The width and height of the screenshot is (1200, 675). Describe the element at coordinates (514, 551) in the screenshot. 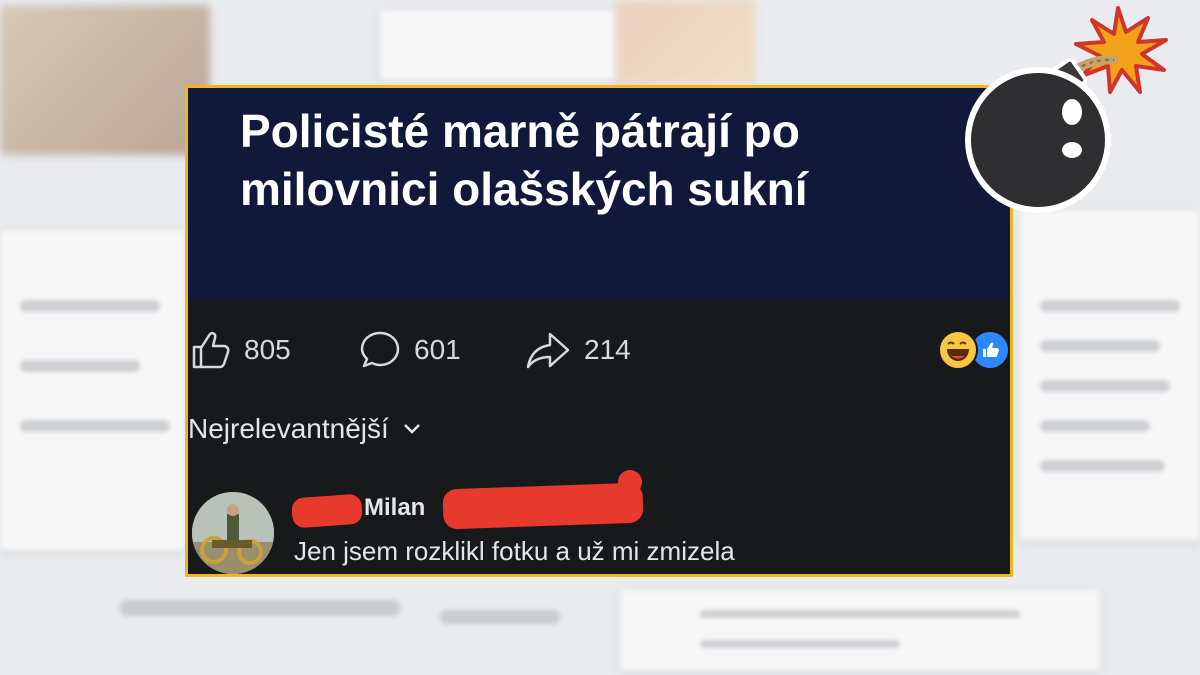

I see `comment-text: Jen jsem rozklikl fotku a už mi zmizela` at that location.